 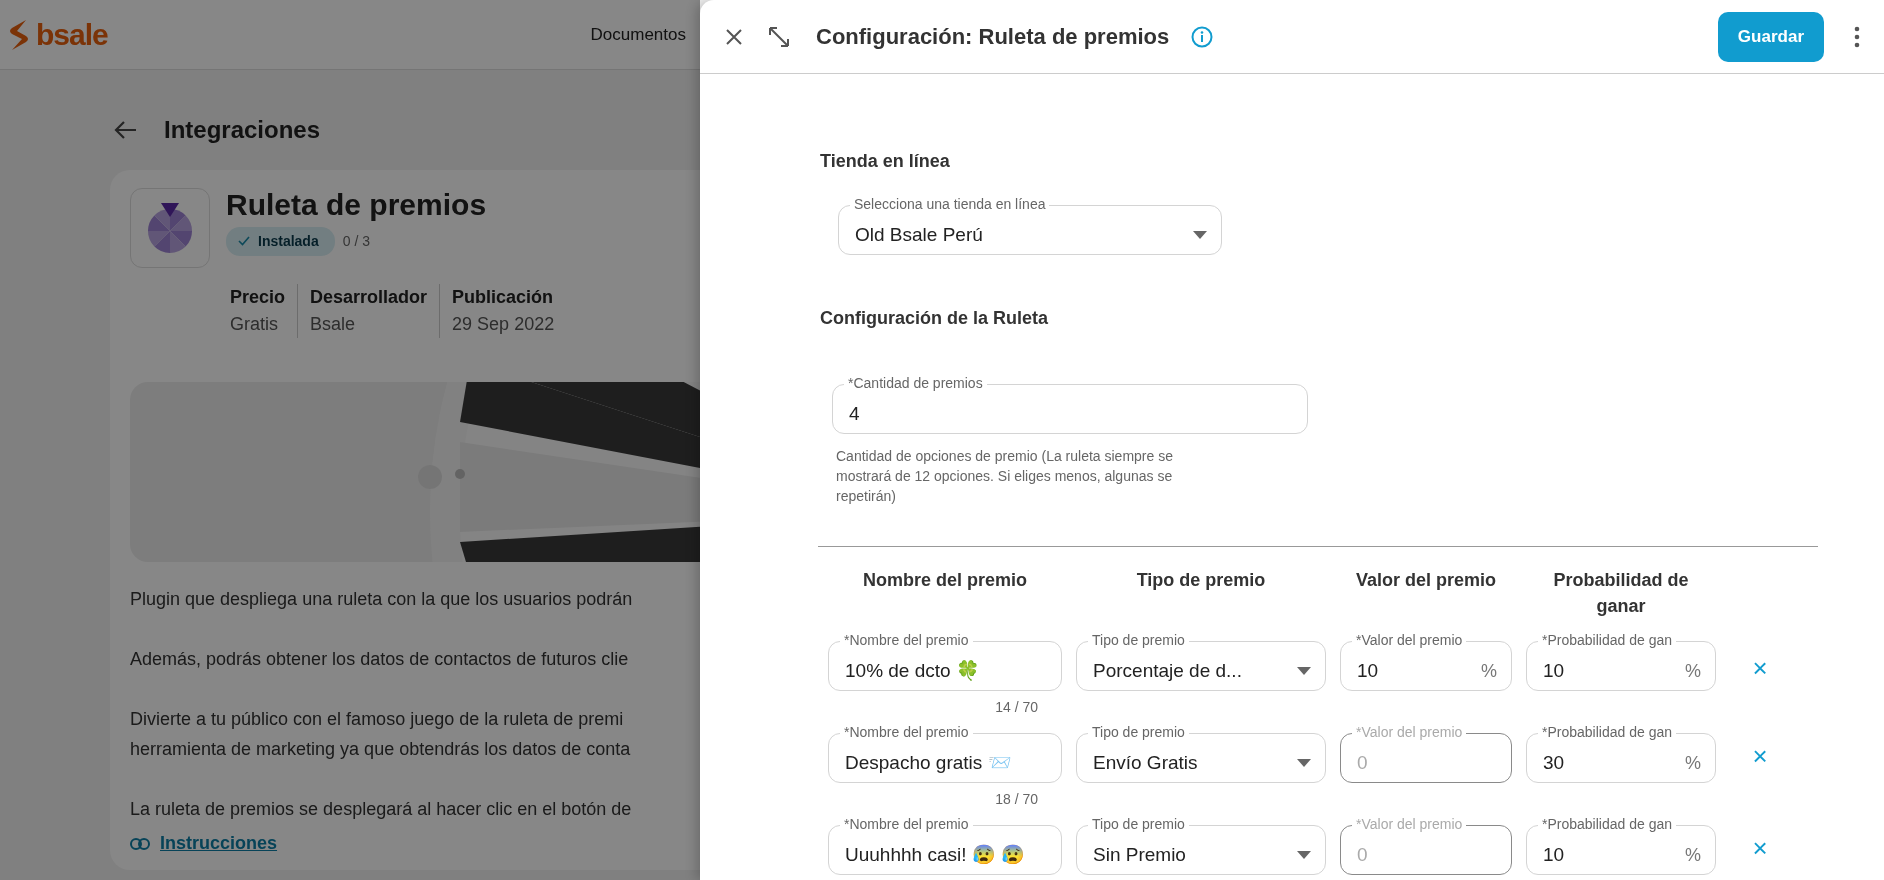 What do you see at coordinates (381, 734) in the screenshot?
I see `description-paragraph: Divierte a tu público con el famoso juego de la ruleta de premi herramienta de marketing ya que obtendrás los datos de conta` at bounding box center [381, 734].